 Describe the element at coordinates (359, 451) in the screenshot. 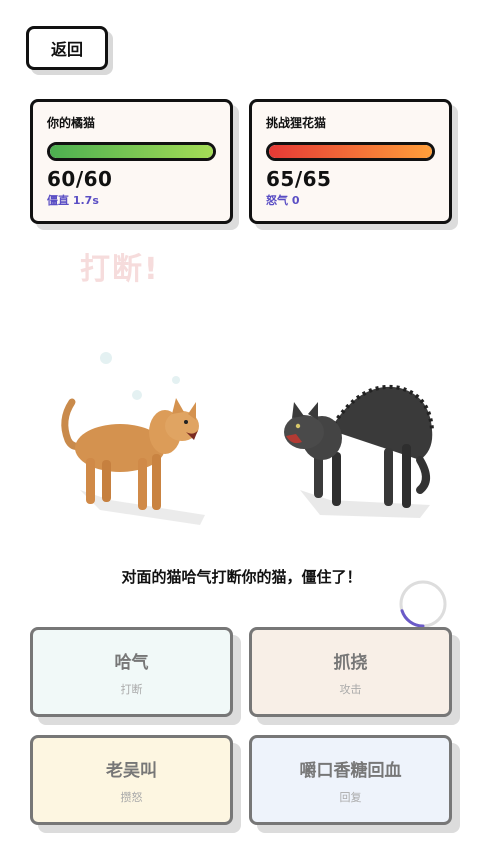

I see `tabby-cat-sprite` at that location.